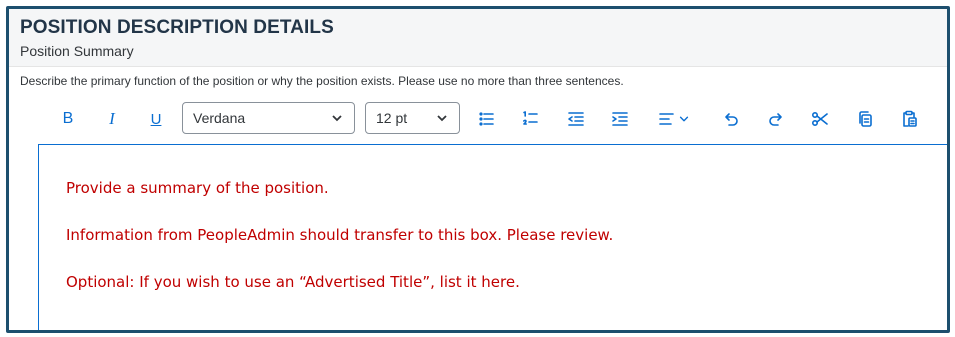 The height and width of the screenshot is (337, 955). Describe the element at coordinates (666, 119) in the screenshot. I see `align-left-icon` at that location.